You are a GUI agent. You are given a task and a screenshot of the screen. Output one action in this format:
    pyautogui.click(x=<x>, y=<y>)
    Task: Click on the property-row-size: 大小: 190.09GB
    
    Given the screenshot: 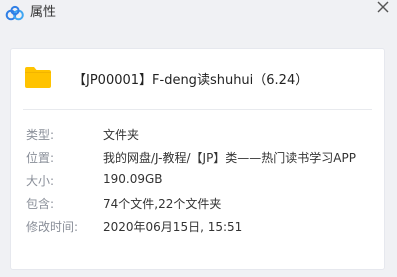 What is the action you would take?
    pyautogui.click(x=201, y=178)
    